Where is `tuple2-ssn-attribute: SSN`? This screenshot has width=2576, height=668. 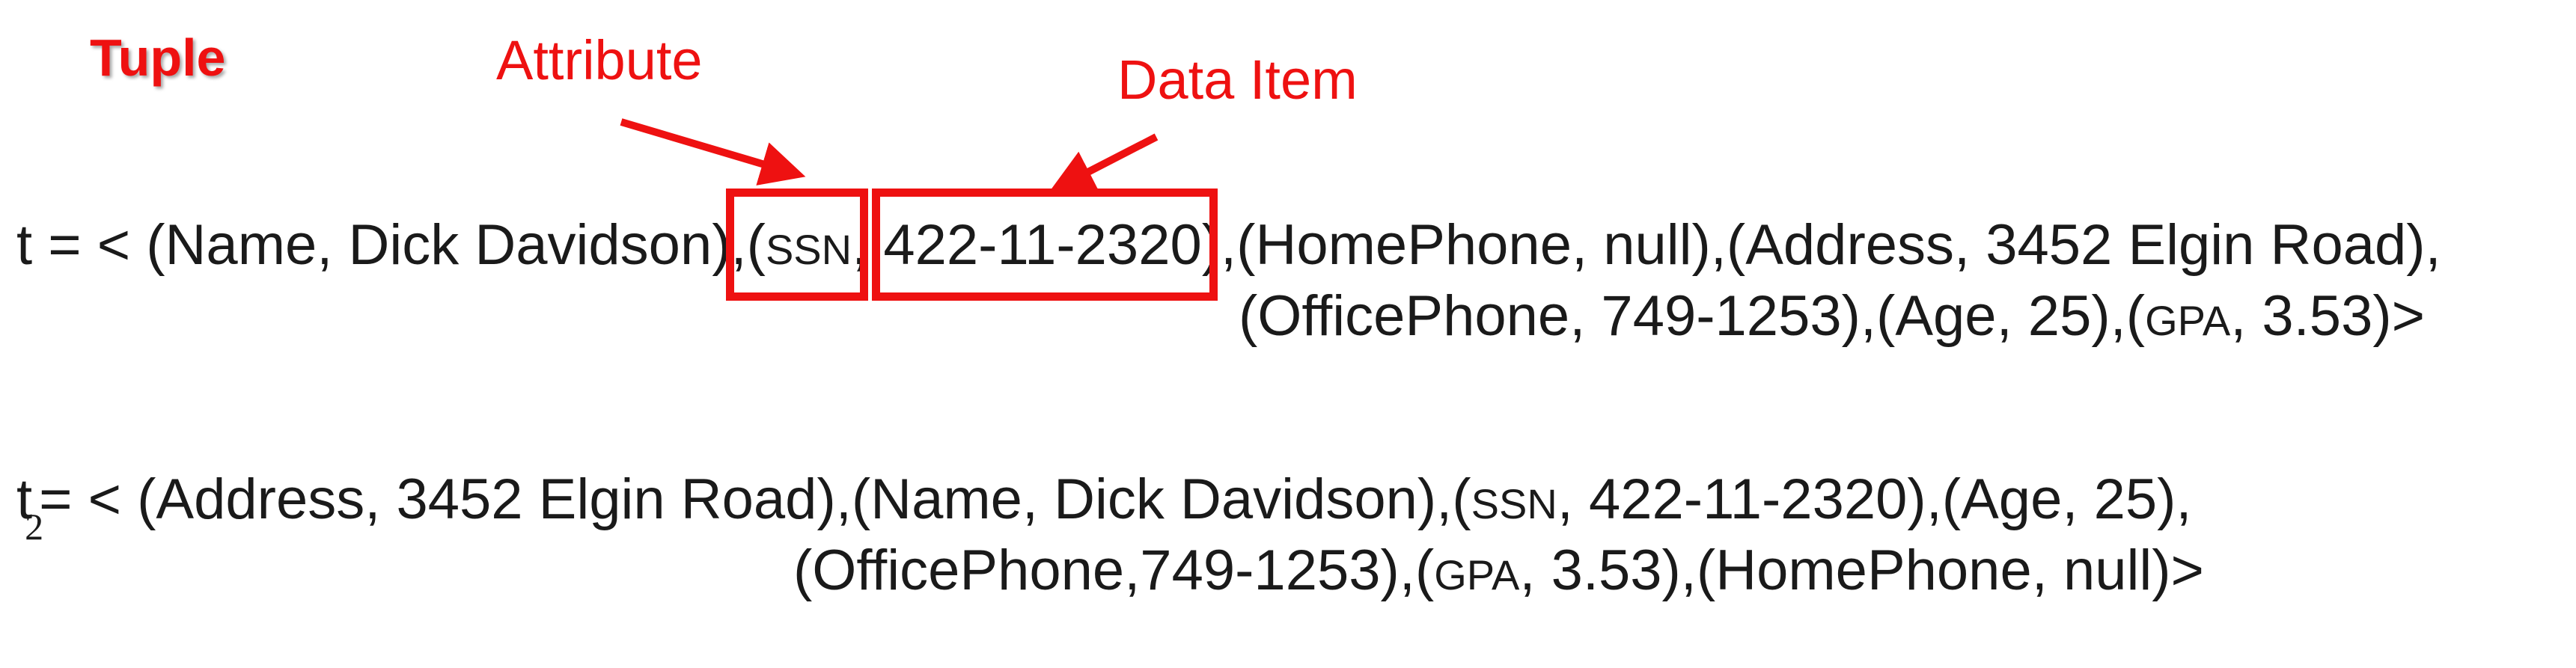
tuple2-ssn-attribute: SSN is located at coordinates (1514, 503).